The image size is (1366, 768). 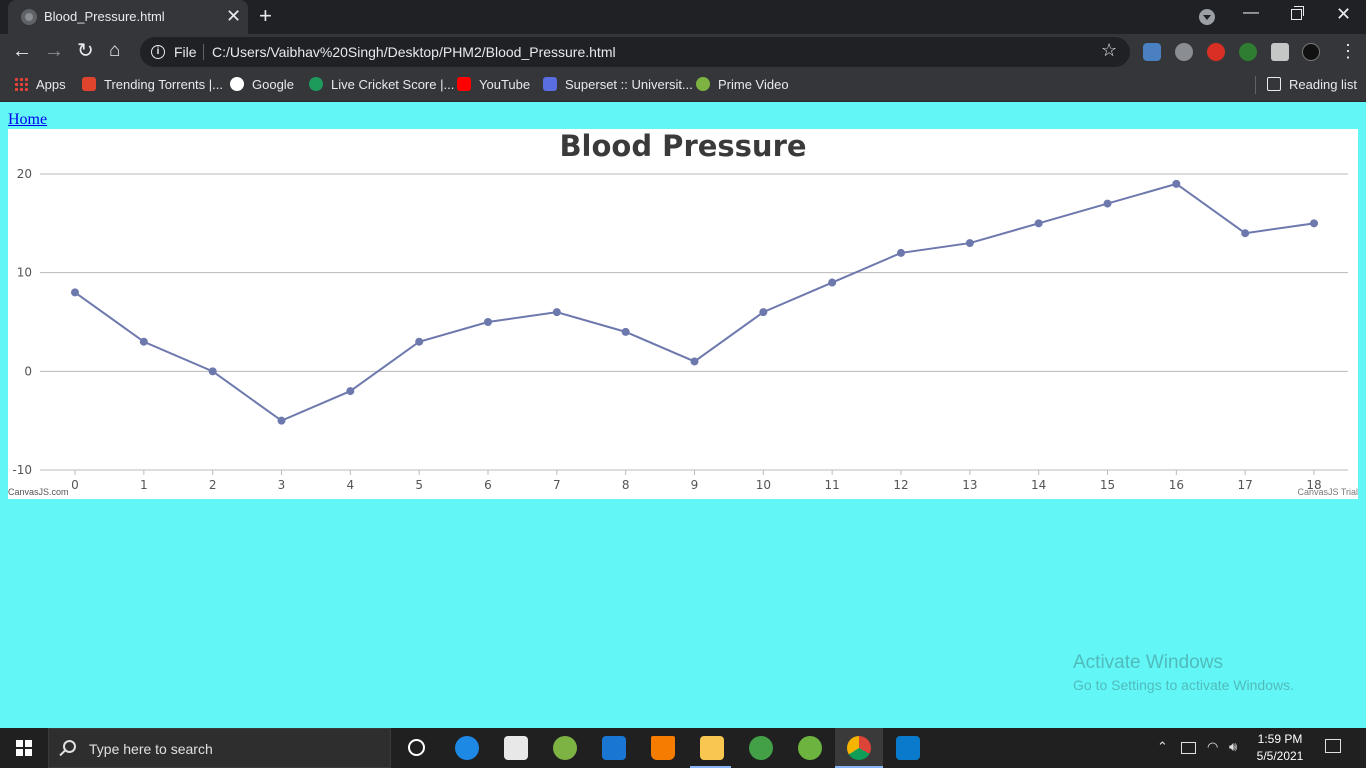 What do you see at coordinates (550, 84) in the screenshot?
I see `superset-icon` at bounding box center [550, 84].